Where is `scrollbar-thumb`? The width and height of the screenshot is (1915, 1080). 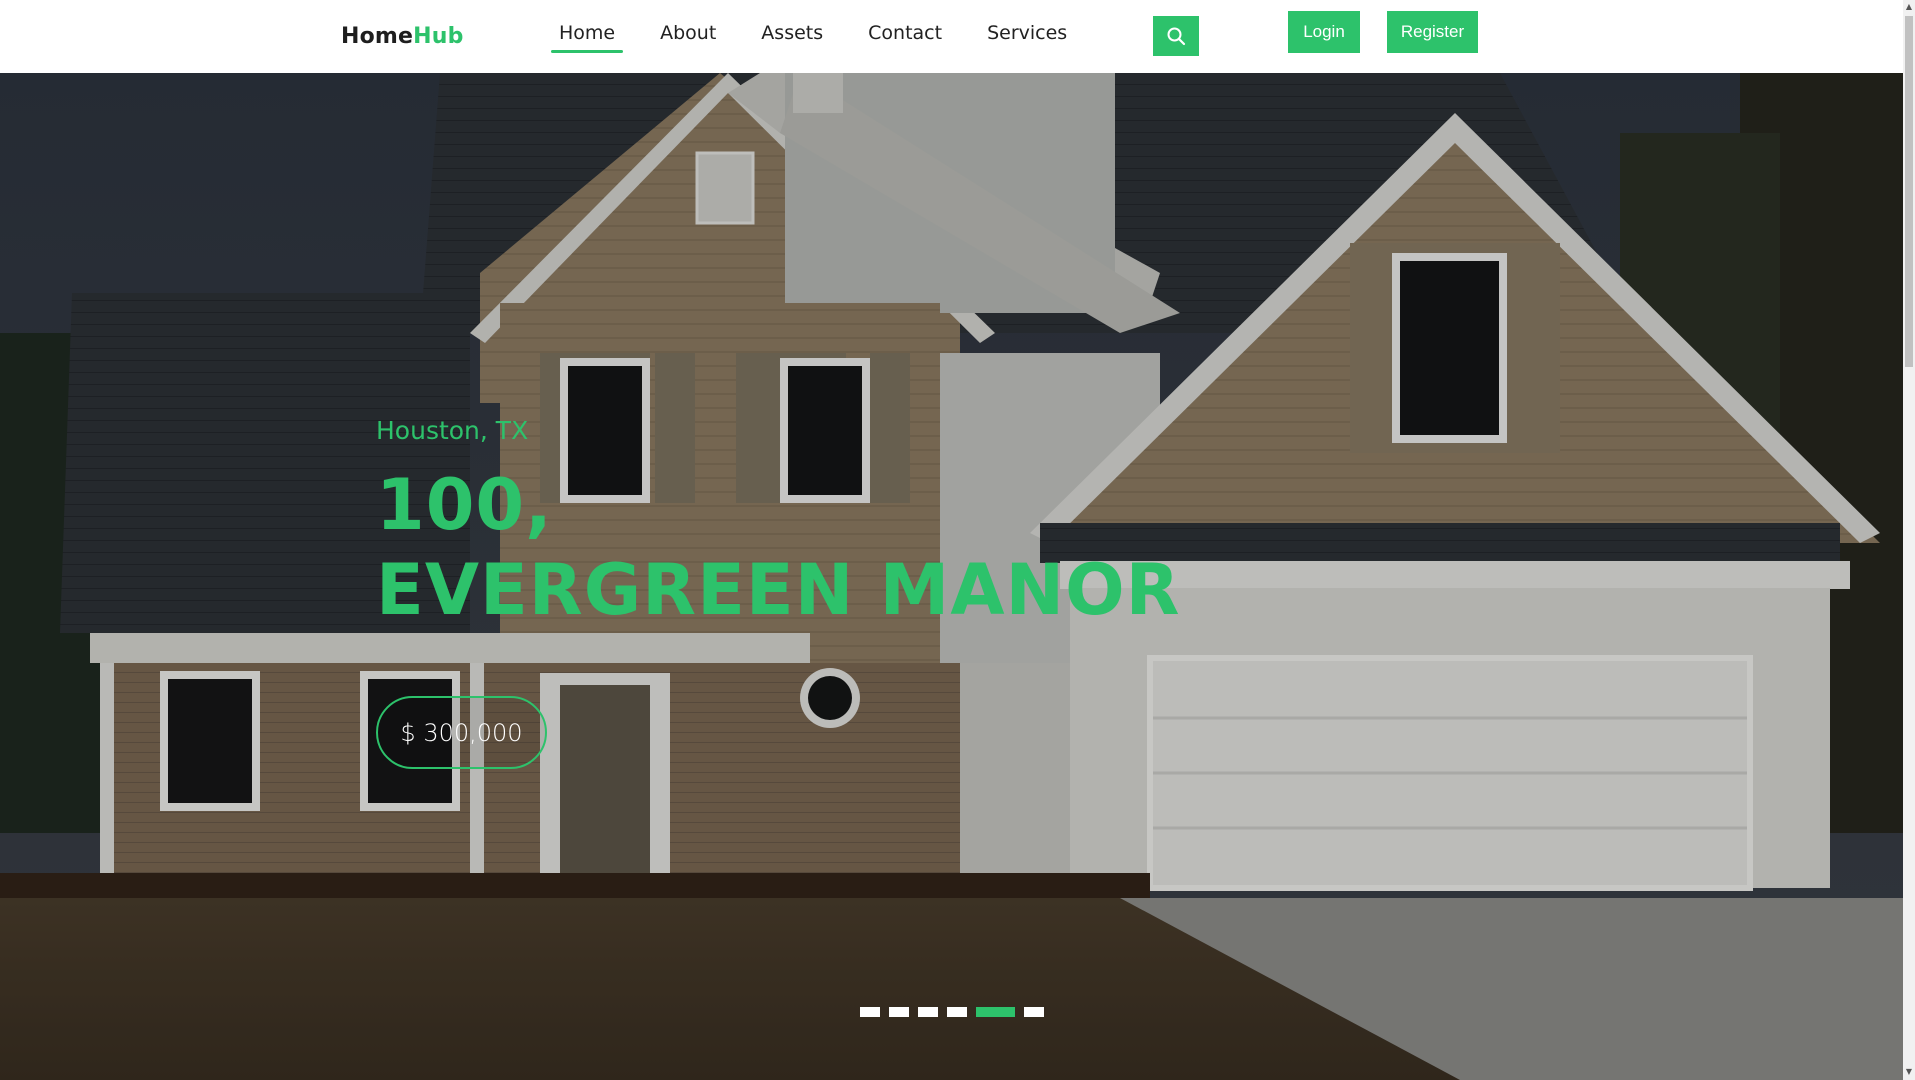 scrollbar-thumb is located at coordinates (1909, 191).